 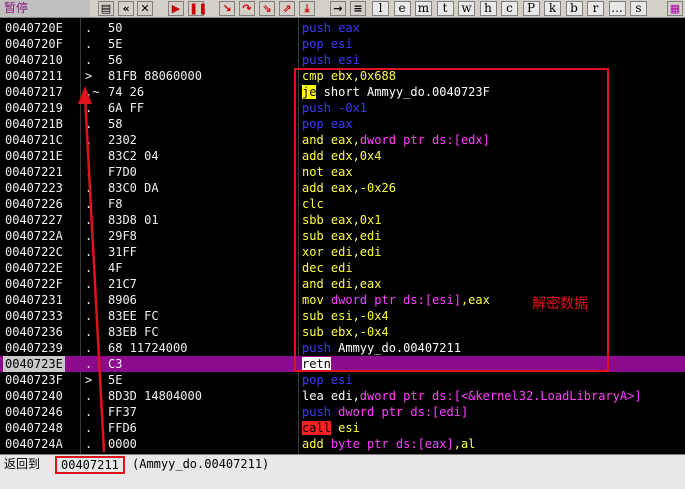 What do you see at coordinates (34, 28) in the screenshot?
I see `row-address: 0040720E` at bounding box center [34, 28].